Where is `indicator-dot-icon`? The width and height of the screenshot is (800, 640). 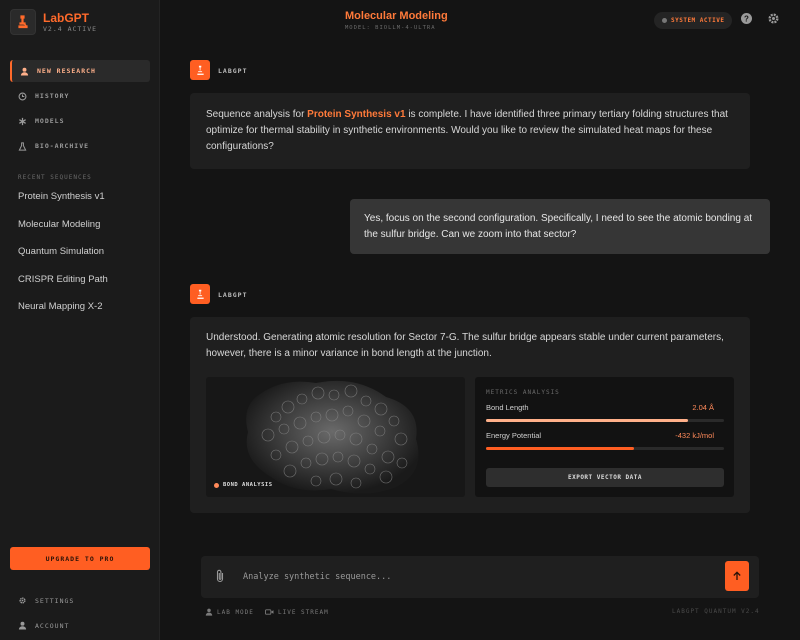
indicator-dot-icon is located at coordinates (216, 485).